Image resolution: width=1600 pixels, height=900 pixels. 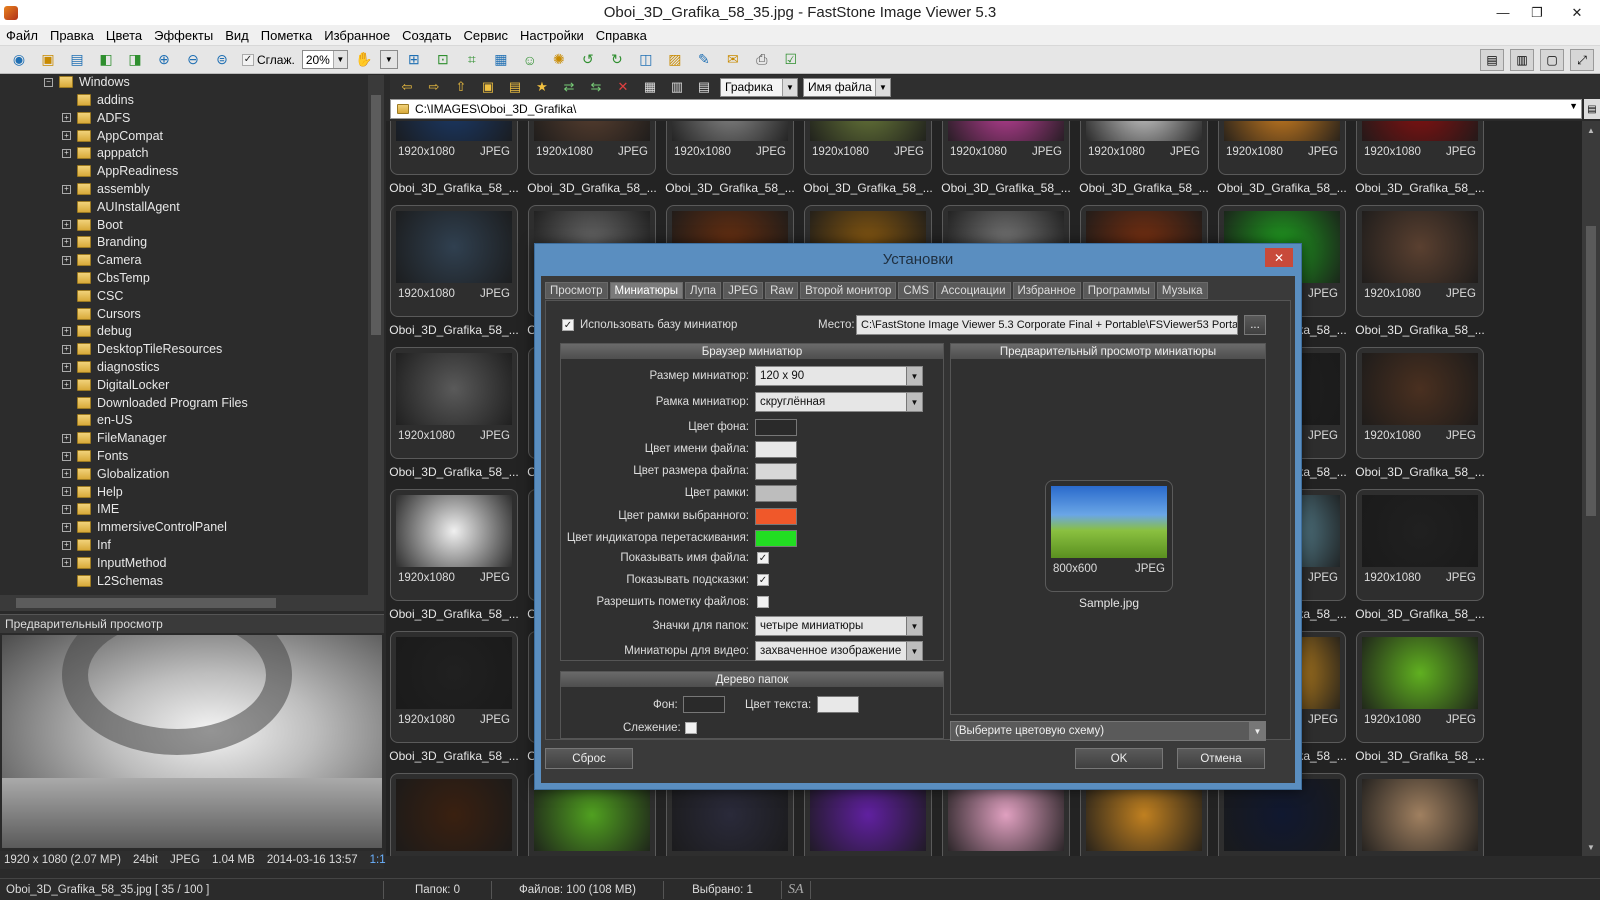 I want to click on tree-item: + debug, so click(x=97, y=331).